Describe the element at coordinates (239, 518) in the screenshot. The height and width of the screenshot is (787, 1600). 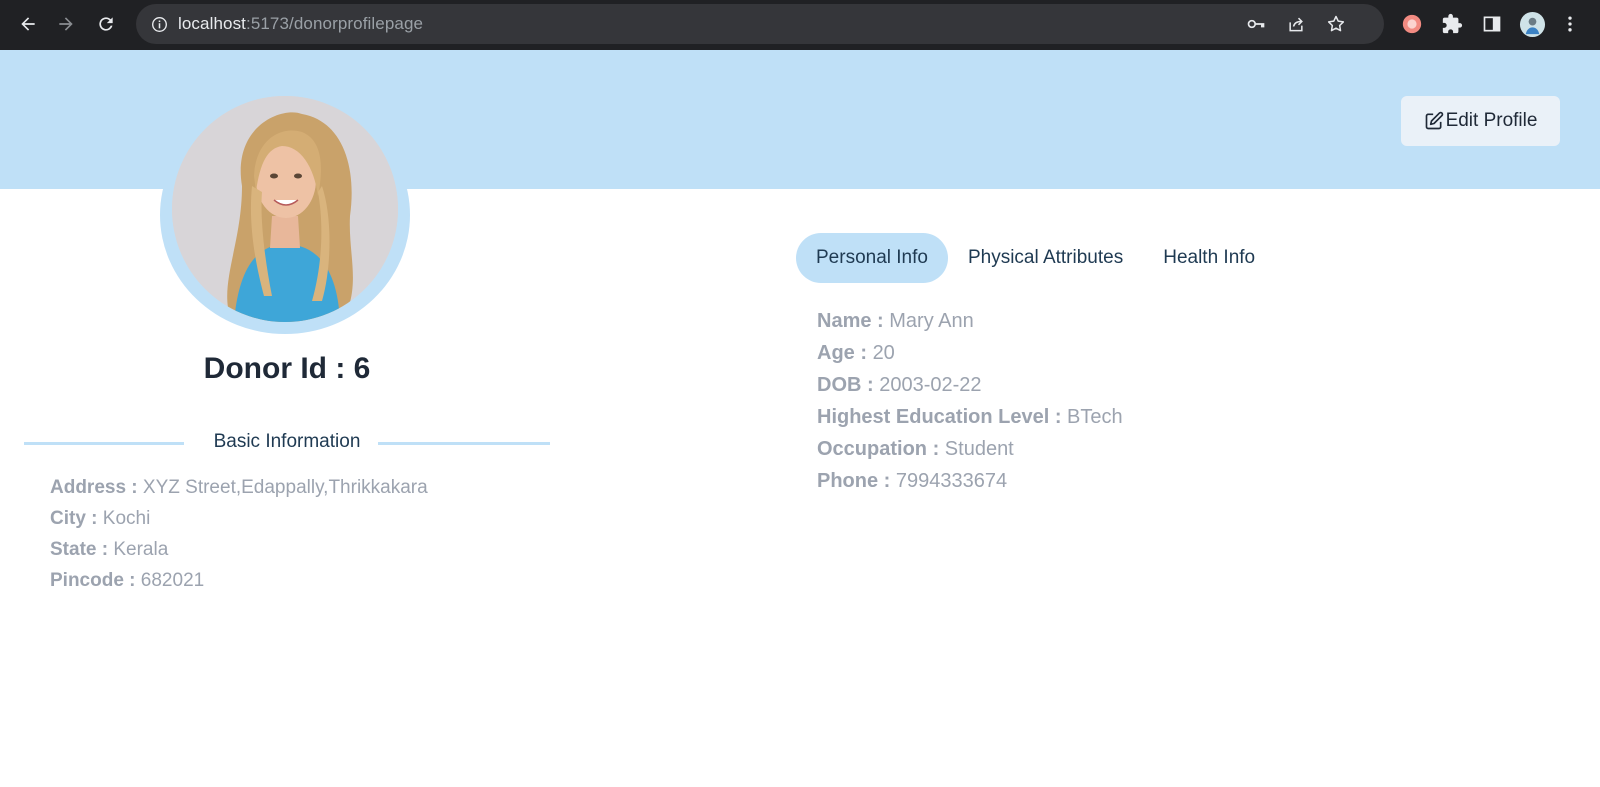
I see `city-row: City : Kochi` at that location.